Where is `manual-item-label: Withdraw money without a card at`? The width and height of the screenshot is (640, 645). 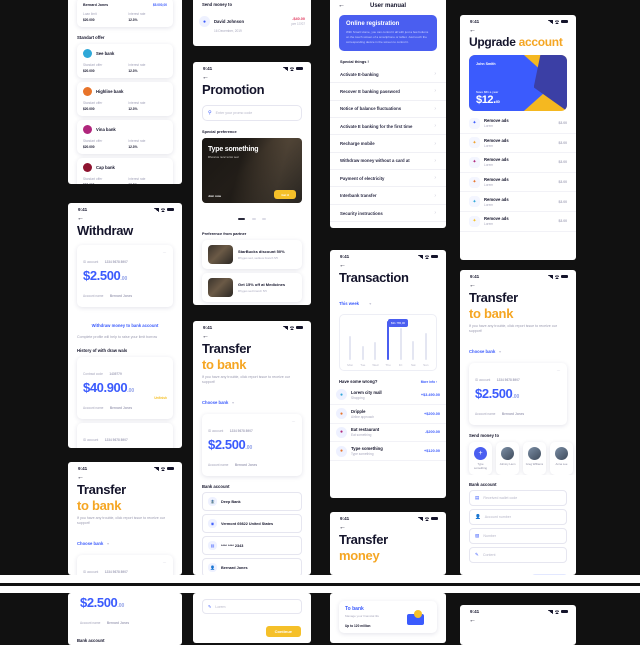 manual-item-label: Withdraw money without a card at is located at coordinates (375, 161).